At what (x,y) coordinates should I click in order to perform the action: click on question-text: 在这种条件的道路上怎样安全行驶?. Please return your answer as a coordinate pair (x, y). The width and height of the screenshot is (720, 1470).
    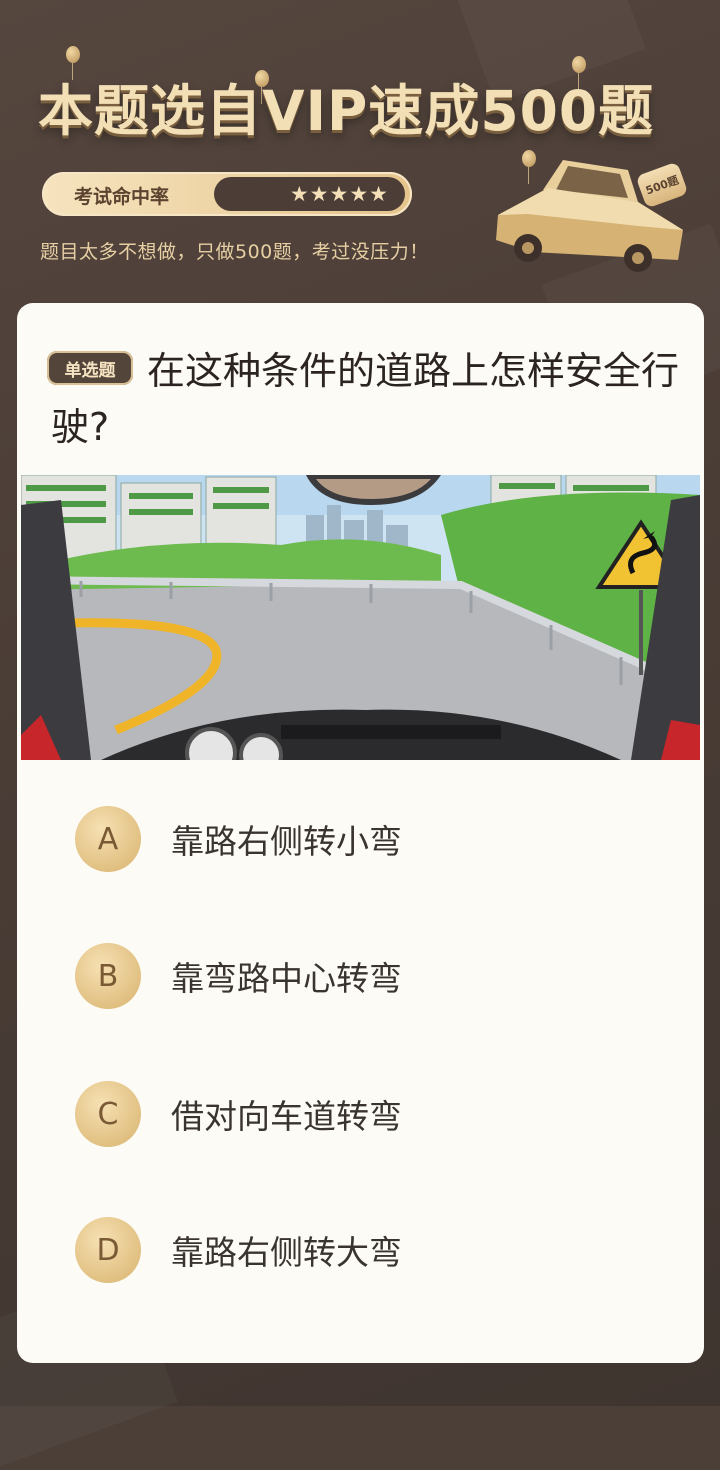
    Looking at the image, I should click on (365, 399).